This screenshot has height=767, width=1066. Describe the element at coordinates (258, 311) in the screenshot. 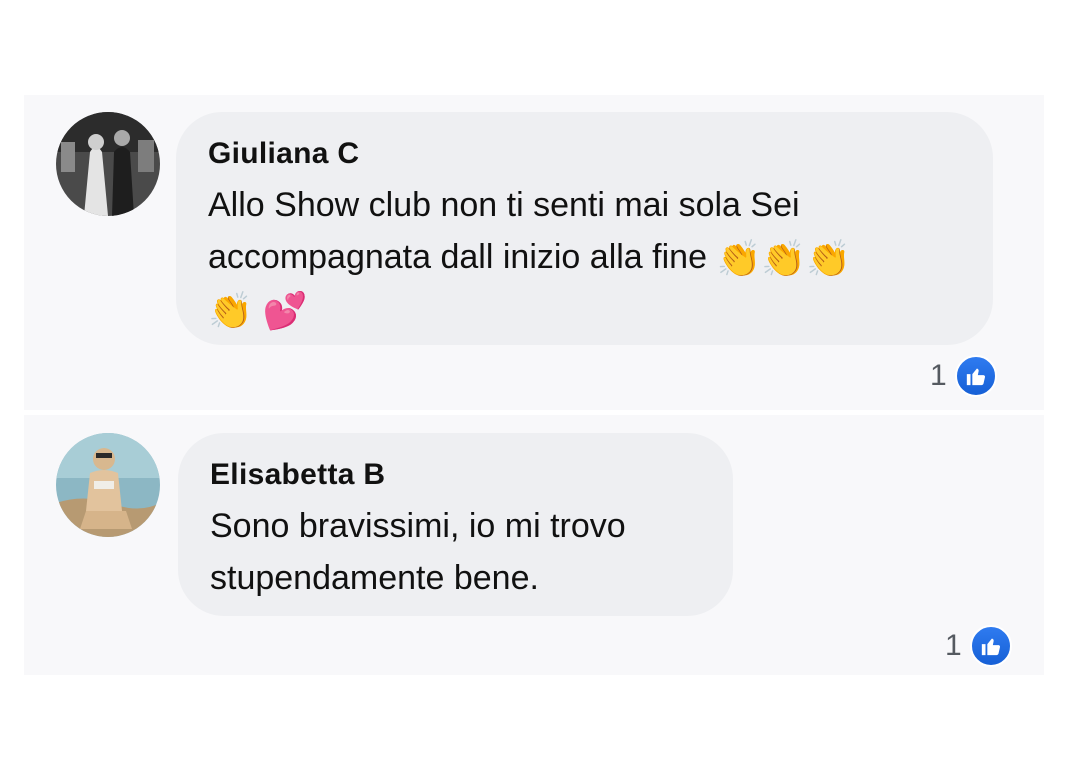

I see `clap-hearts-emoji-icon: 👏 💕` at that location.